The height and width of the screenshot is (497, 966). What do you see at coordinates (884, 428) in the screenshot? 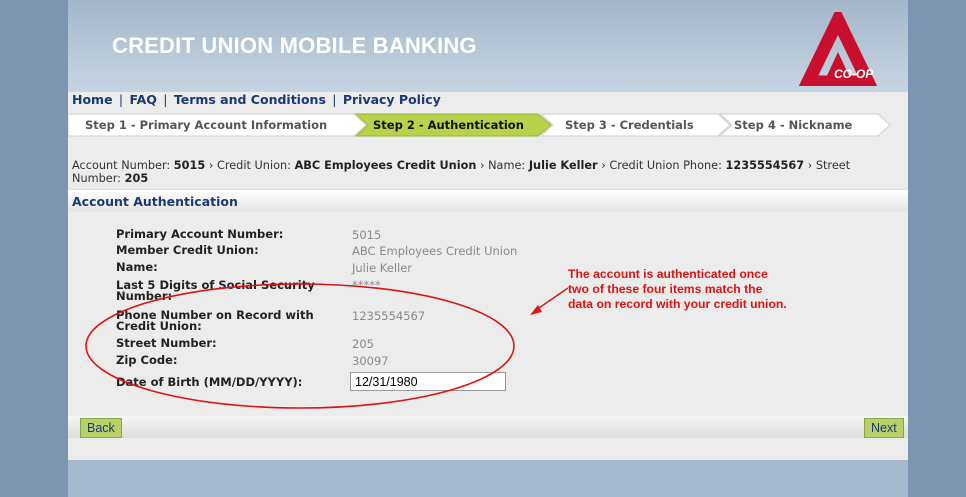
I see `next-button: Next` at bounding box center [884, 428].